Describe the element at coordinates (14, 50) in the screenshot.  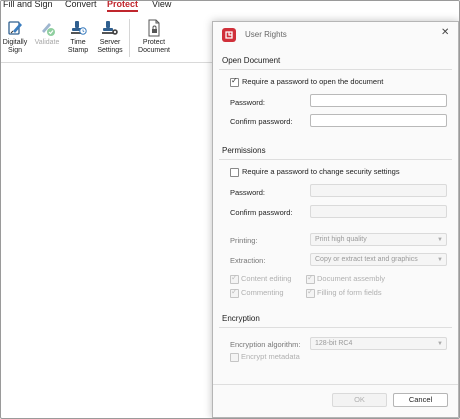
I see `digitally-sign-label-2: Sign` at that location.